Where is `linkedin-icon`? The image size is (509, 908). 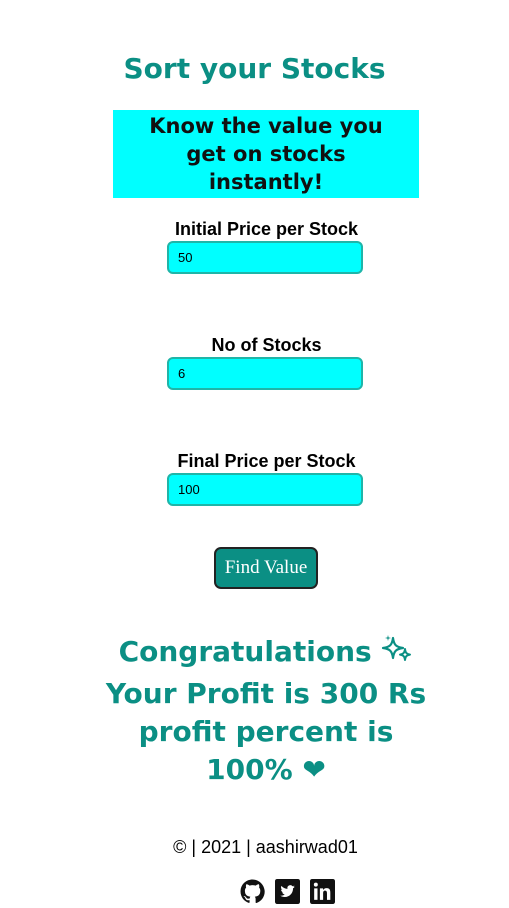 linkedin-icon is located at coordinates (322, 891).